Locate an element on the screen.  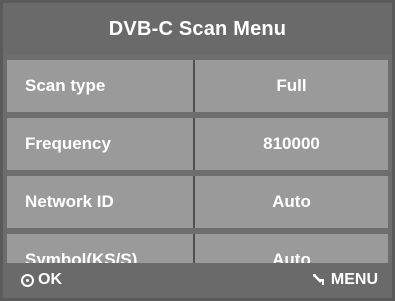
ok-button-icon is located at coordinates (27, 280).